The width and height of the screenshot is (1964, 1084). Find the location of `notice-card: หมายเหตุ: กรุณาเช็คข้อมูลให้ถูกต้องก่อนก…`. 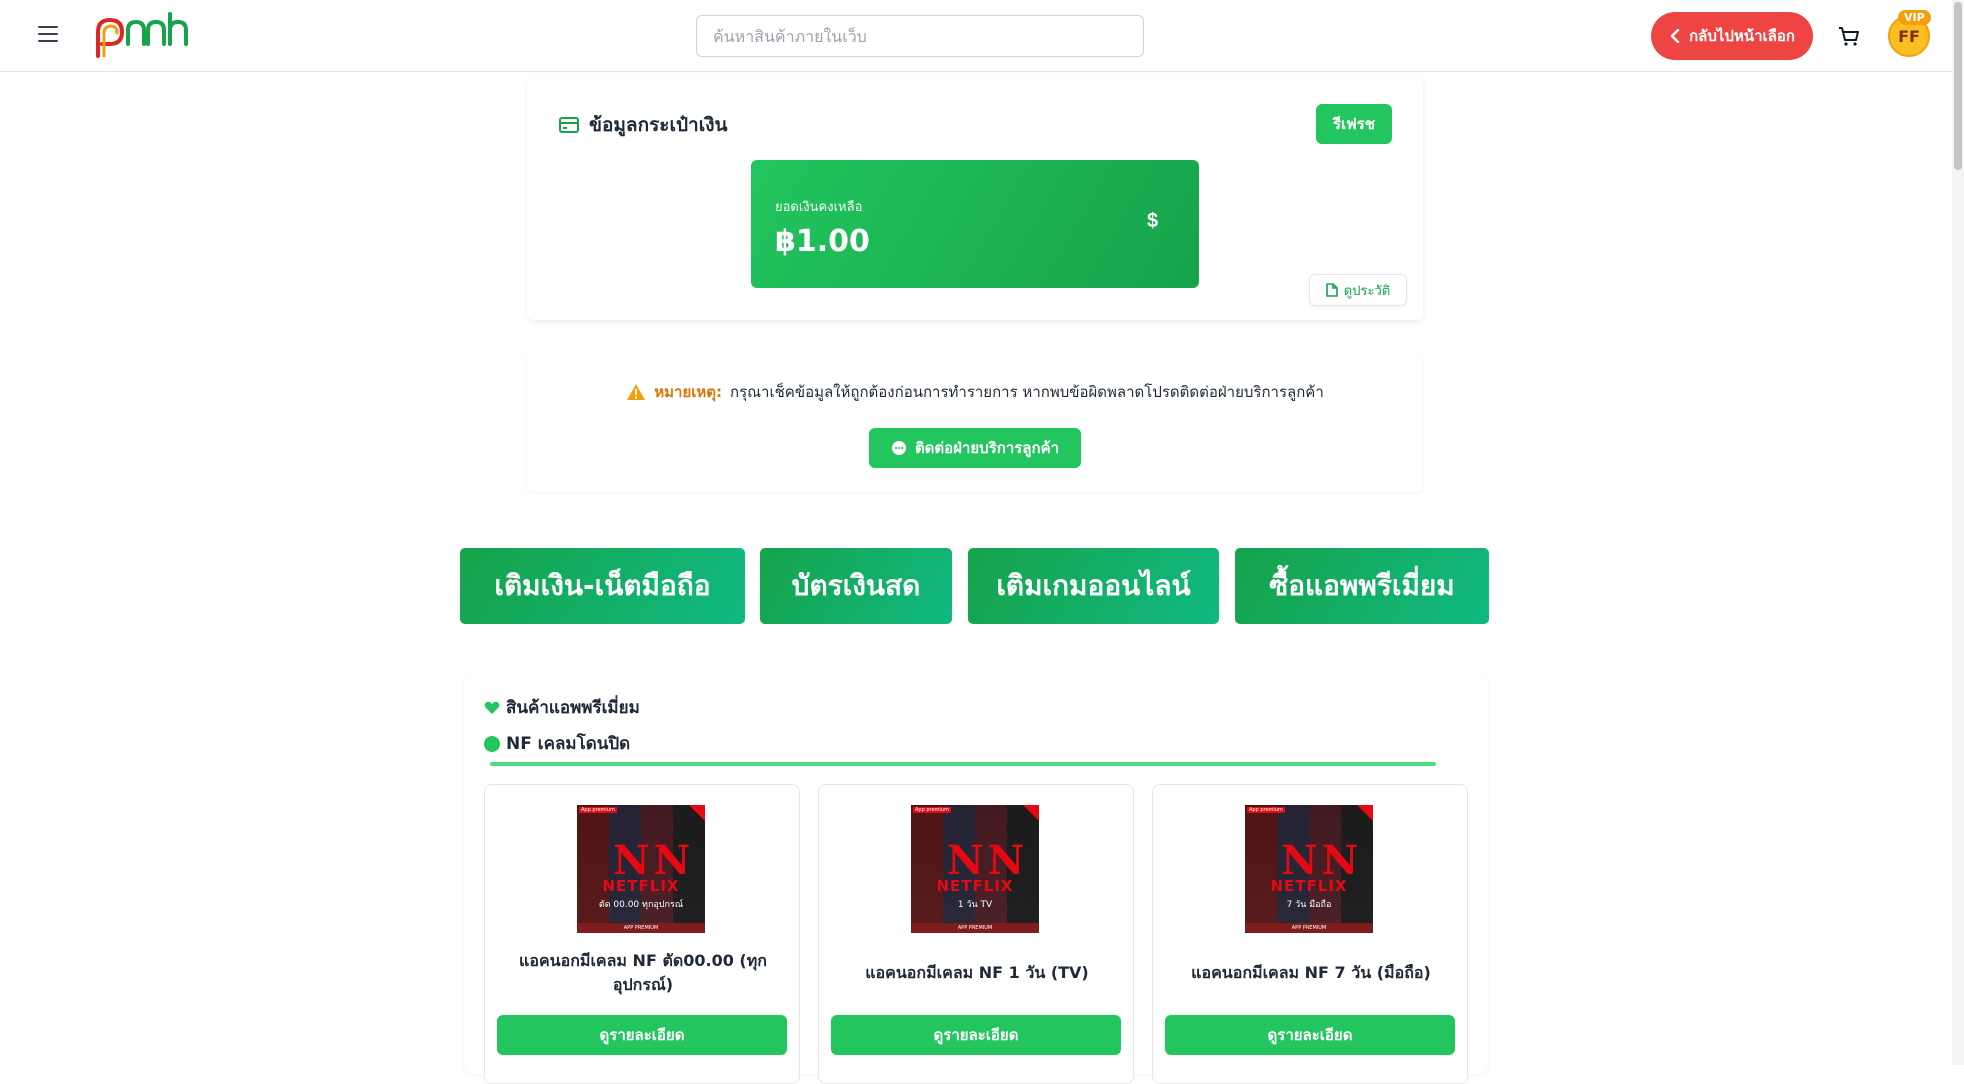

notice-card: หมายเหตุ: กรุณาเช็คข้อมูลให้ถูกต้องก่อนก… is located at coordinates (975, 422).